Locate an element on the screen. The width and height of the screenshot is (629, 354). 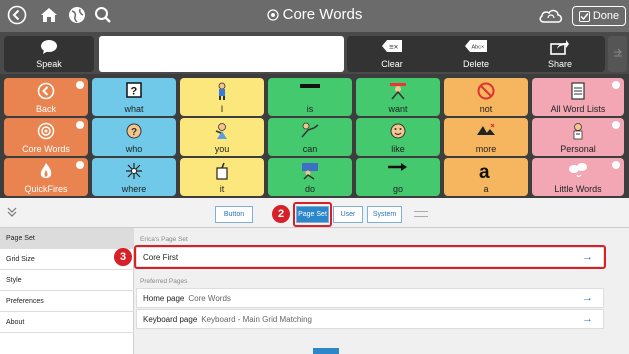
i-symbol-icon is located at coordinates (222, 91).